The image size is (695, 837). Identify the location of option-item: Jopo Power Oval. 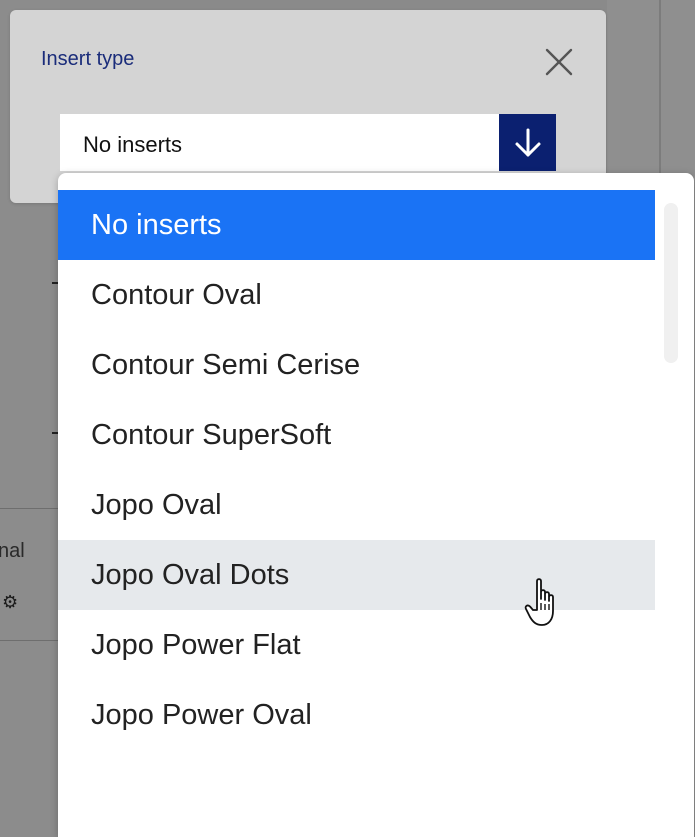
(356, 715).